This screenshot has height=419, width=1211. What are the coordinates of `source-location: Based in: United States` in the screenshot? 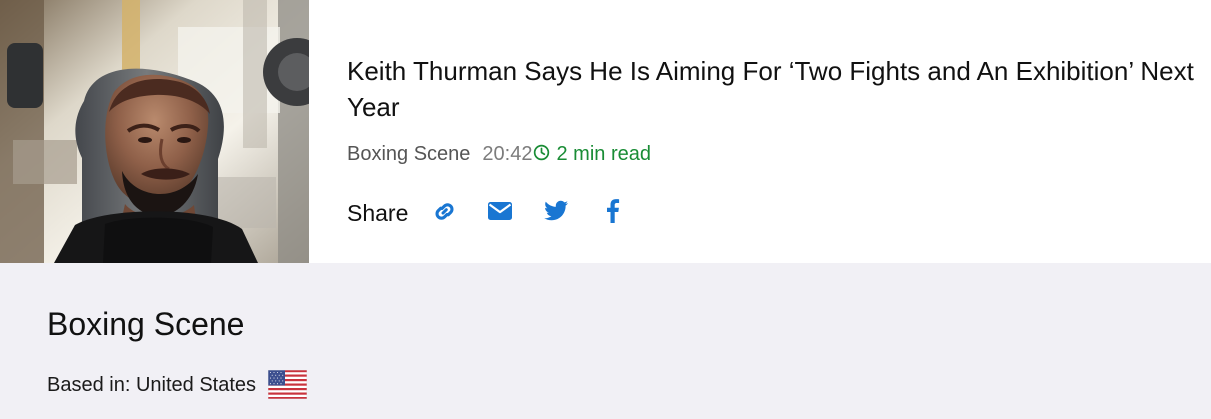 It's located at (177, 384).